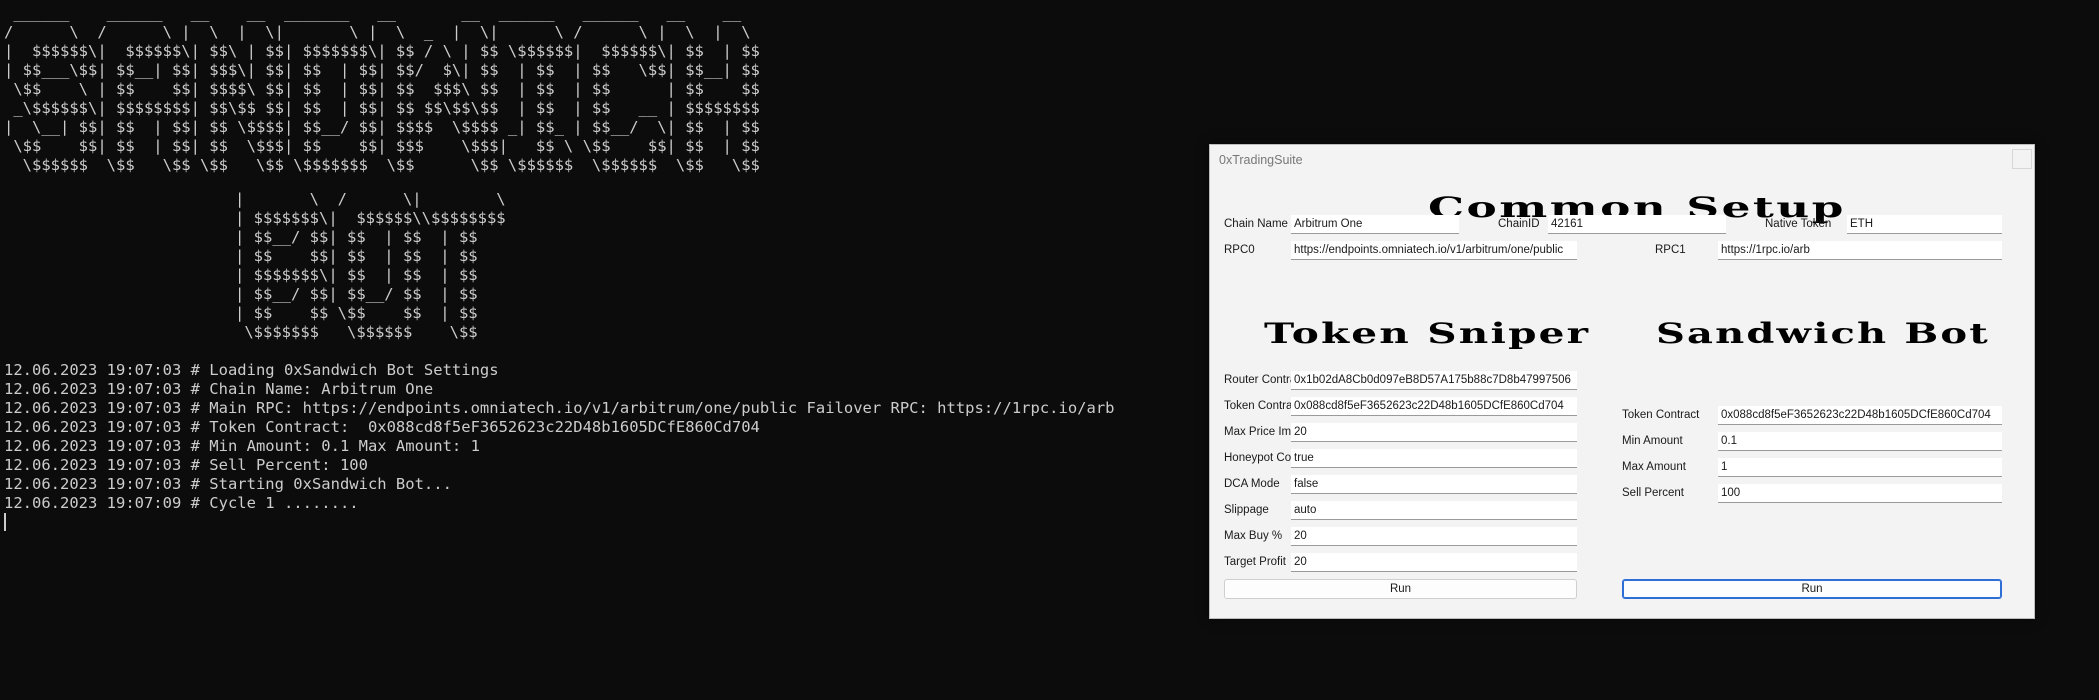 This screenshot has height=700, width=2099. I want to click on max-amount-field, so click(1860, 467).